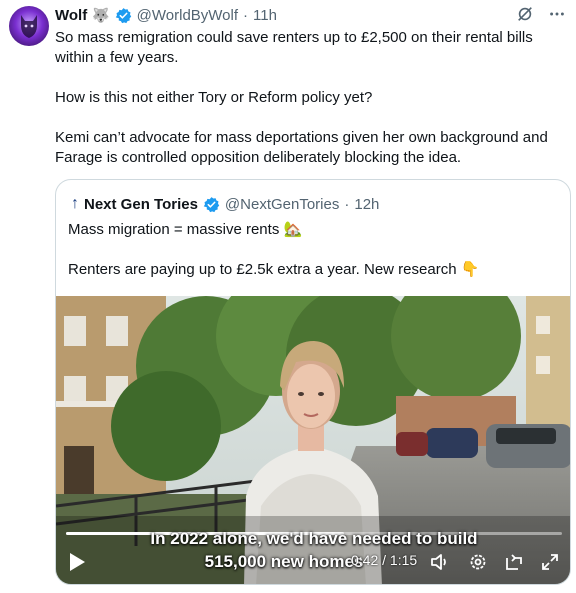 The width and height of the screenshot is (576, 593). I want to click on video-time-display: 0:42 / 1:15, so click(384, 560).